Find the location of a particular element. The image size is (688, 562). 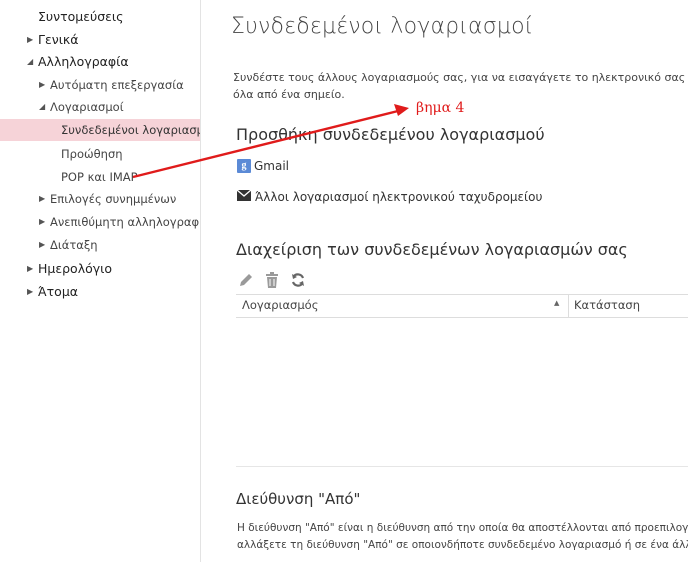

page-title: Συνδεδεμένοι λογαριασμοί is located at coordinates (382, 26).